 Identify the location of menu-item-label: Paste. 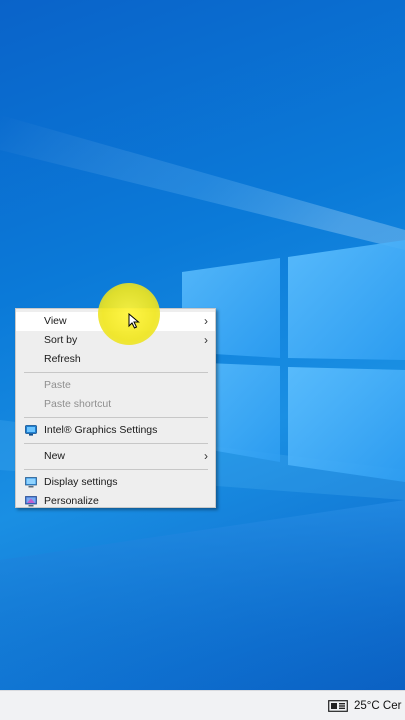
(57, 385).